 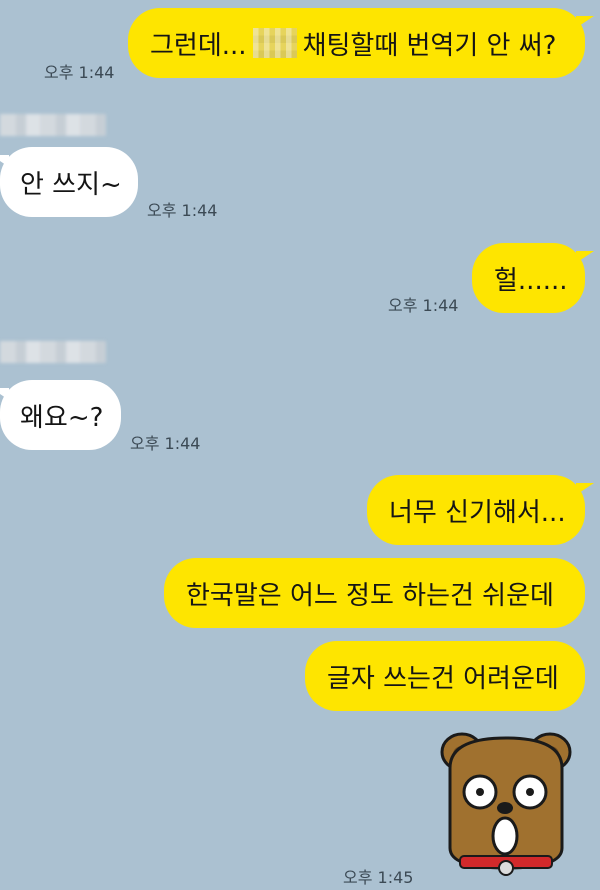 I want to click on other-message-bubble: 안 쓰지~, so click(x=69, y=182).